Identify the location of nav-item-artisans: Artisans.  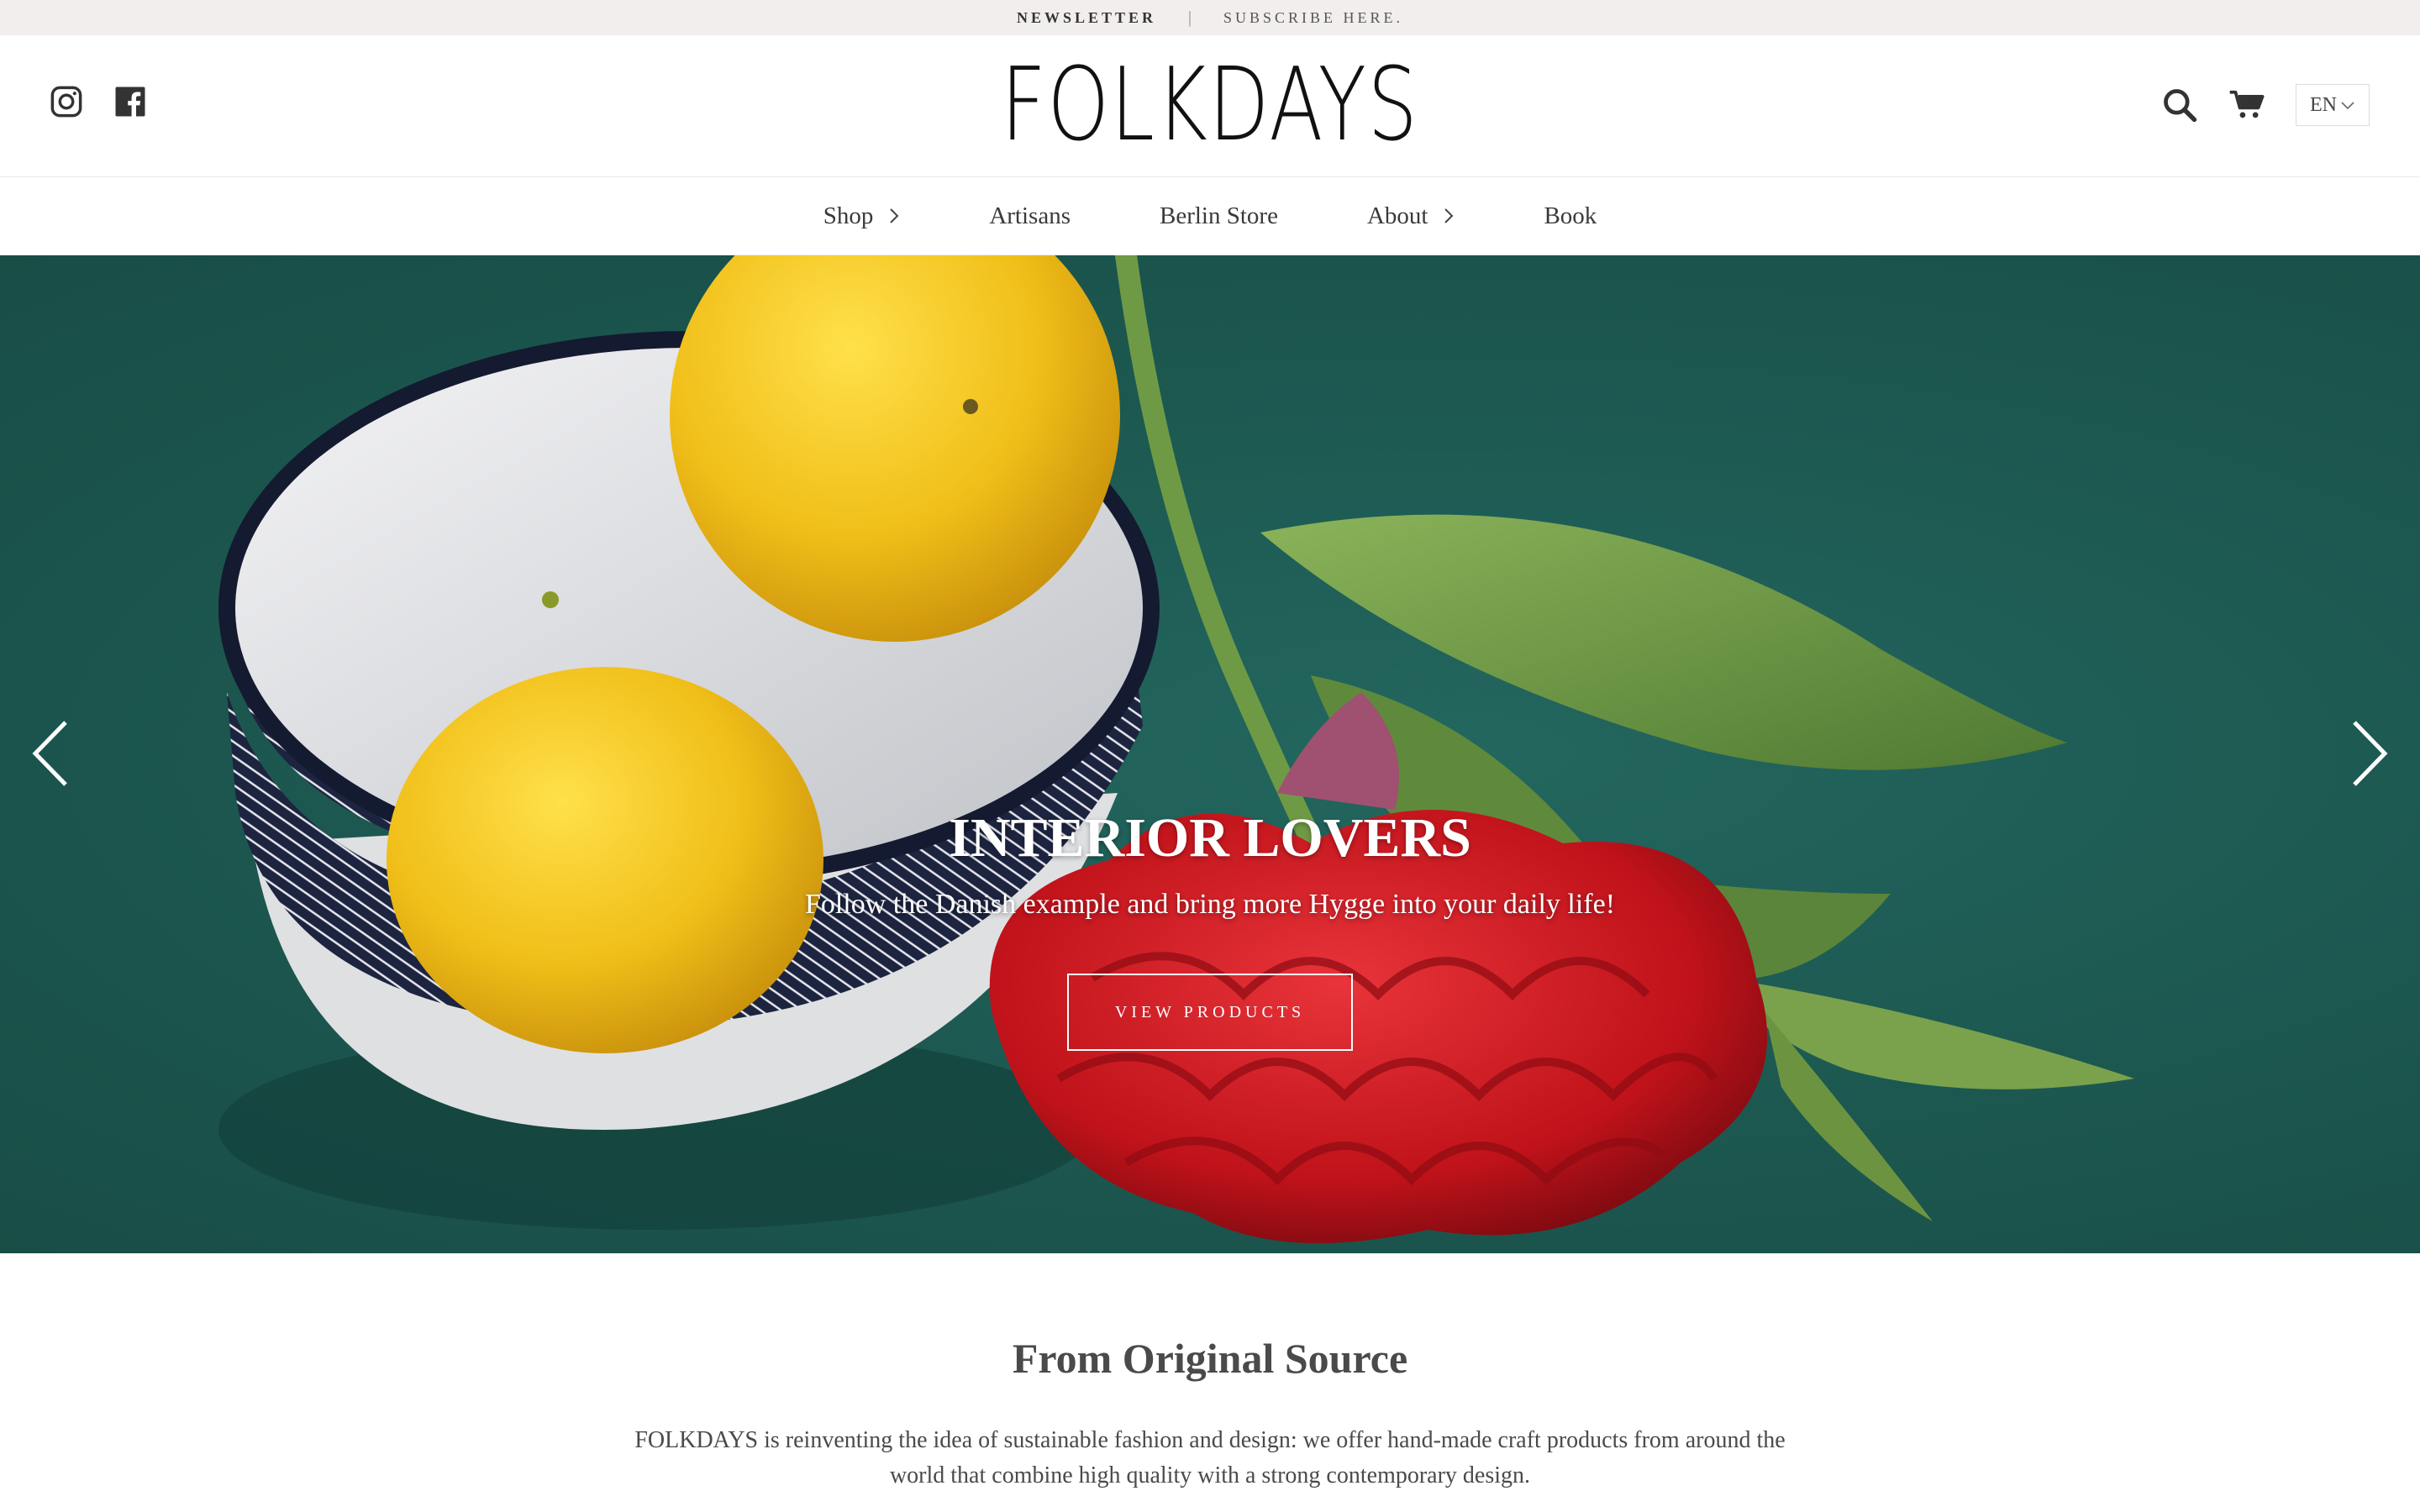
(1029, 216).